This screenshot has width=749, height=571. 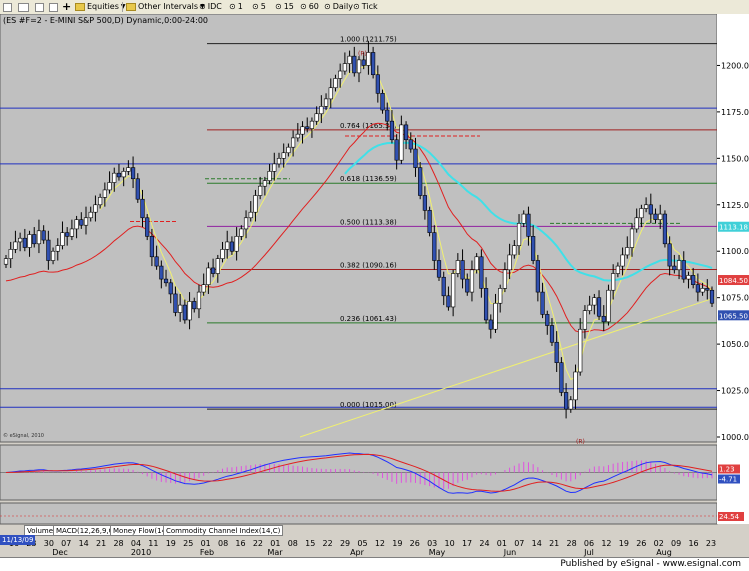 What do you see at coordinates (165, 7) in the screenshot?
I see `other-intervals-menu: Other Intervals ▼` at bounding box center [165, 7].